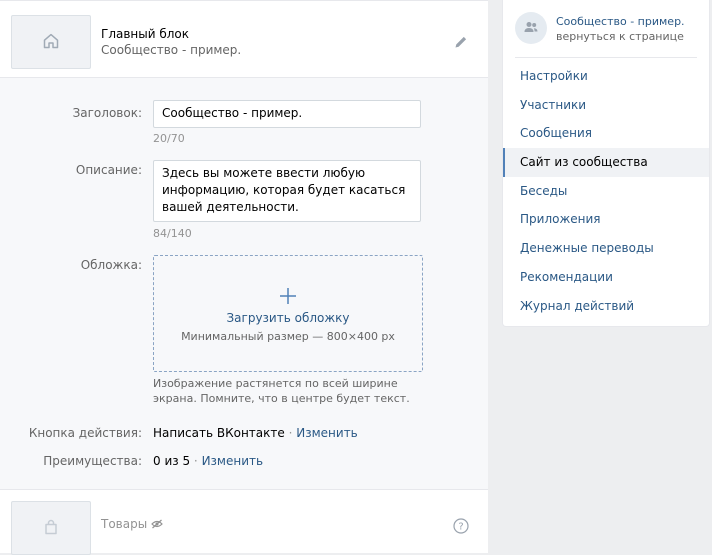 This screenshot has width=712, height=555. I want to click on main-block-title: Главный блок, so click(145, 34).